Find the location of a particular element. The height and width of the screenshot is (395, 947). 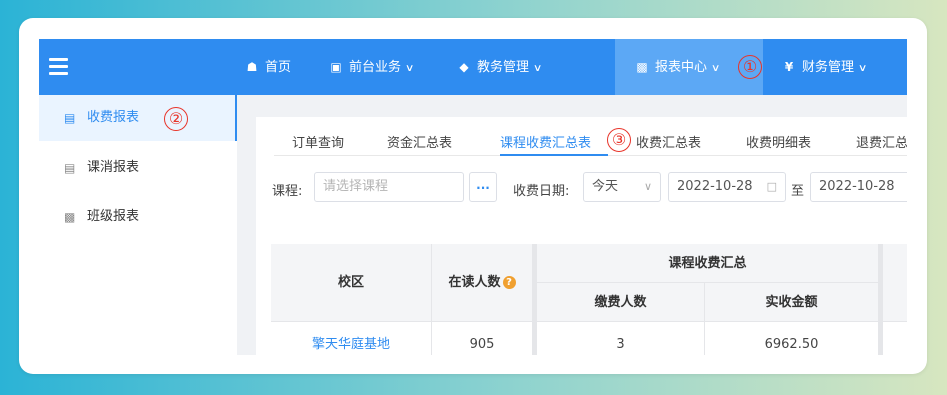

top-nav: ☗ 首页 ▣ 前台业务 ∨ ◆ 教务管理 ∨ ▩ 报表中心 ∨ ¥ 财务管理 ∨ ① is located at coordinates (473, 67).